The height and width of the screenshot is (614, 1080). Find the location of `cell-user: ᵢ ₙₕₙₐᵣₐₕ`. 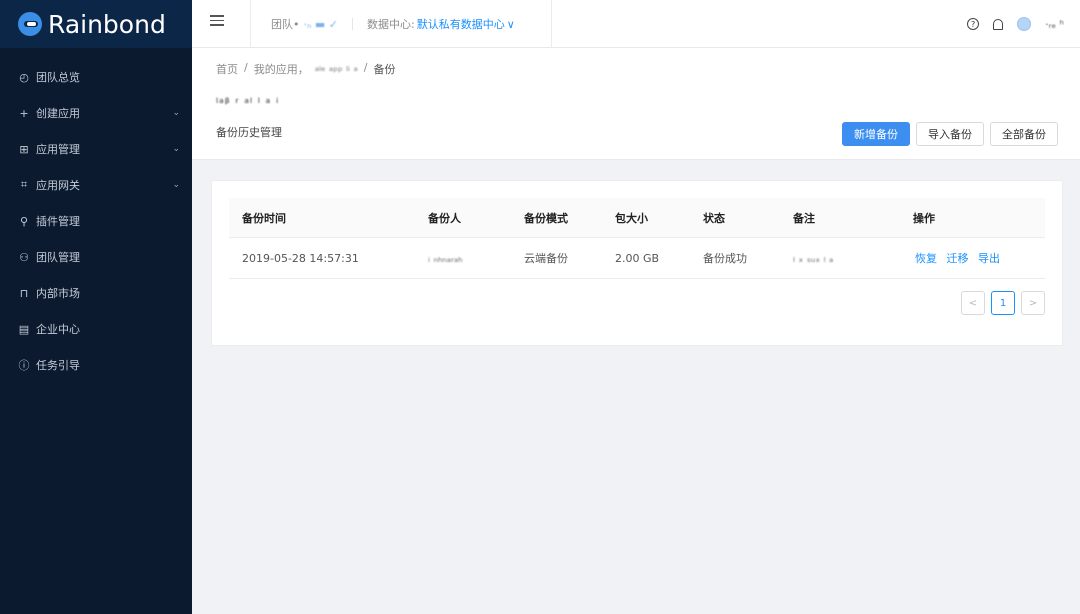

cell-user: ᵢ ₙₕₙₐᵣₐₕ is located at coordinates (445, 258).